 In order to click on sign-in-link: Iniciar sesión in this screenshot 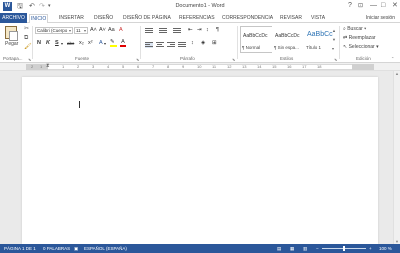, I will do `click(380, 18)`.